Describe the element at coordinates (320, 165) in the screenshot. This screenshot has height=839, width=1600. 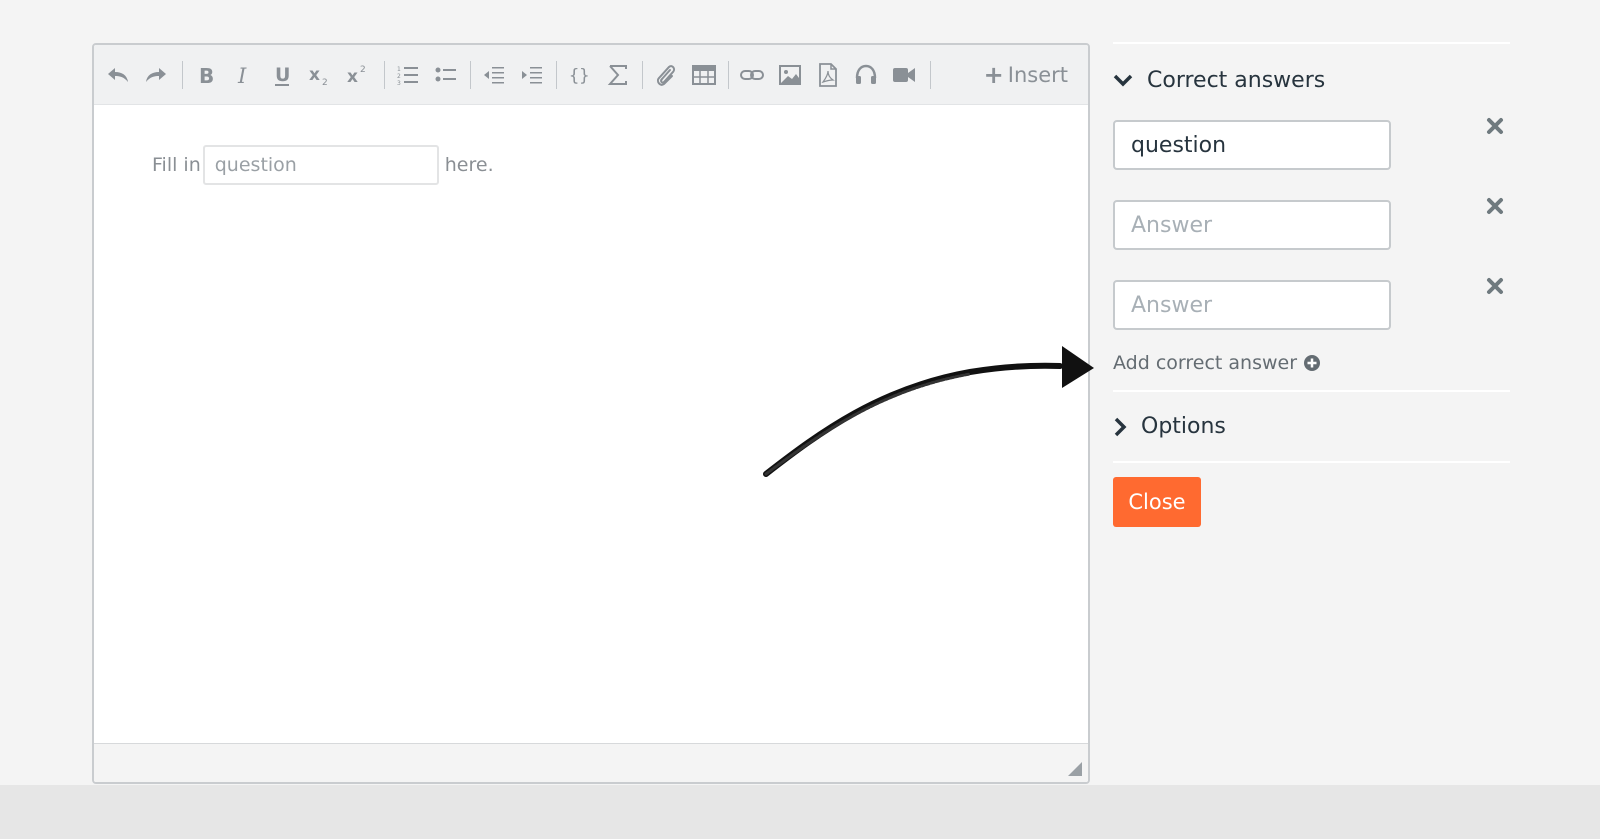
I see `fill-in-gap: question` at that location.